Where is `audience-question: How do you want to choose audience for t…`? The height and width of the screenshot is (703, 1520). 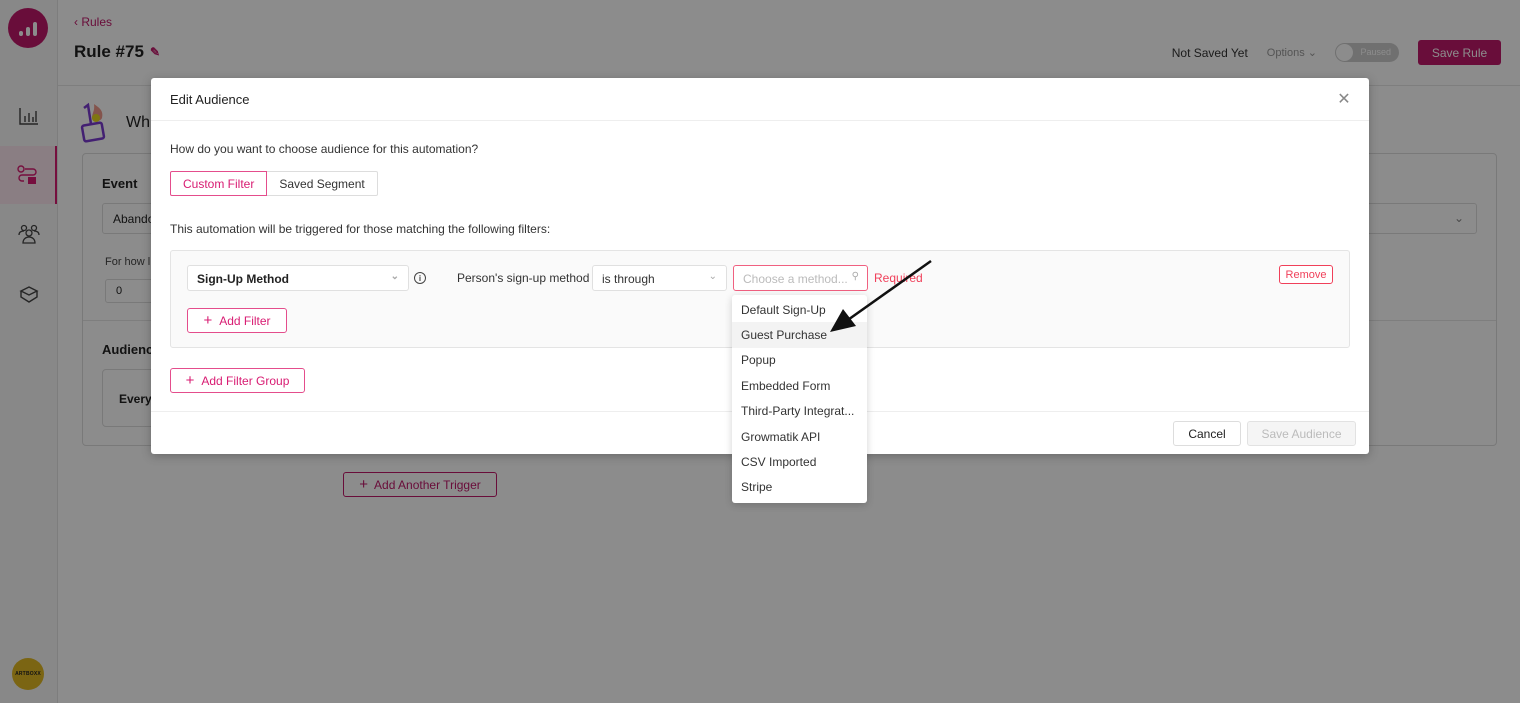
audience-question: How do you want to choose audience for t… is located at coordinates (324, 149).